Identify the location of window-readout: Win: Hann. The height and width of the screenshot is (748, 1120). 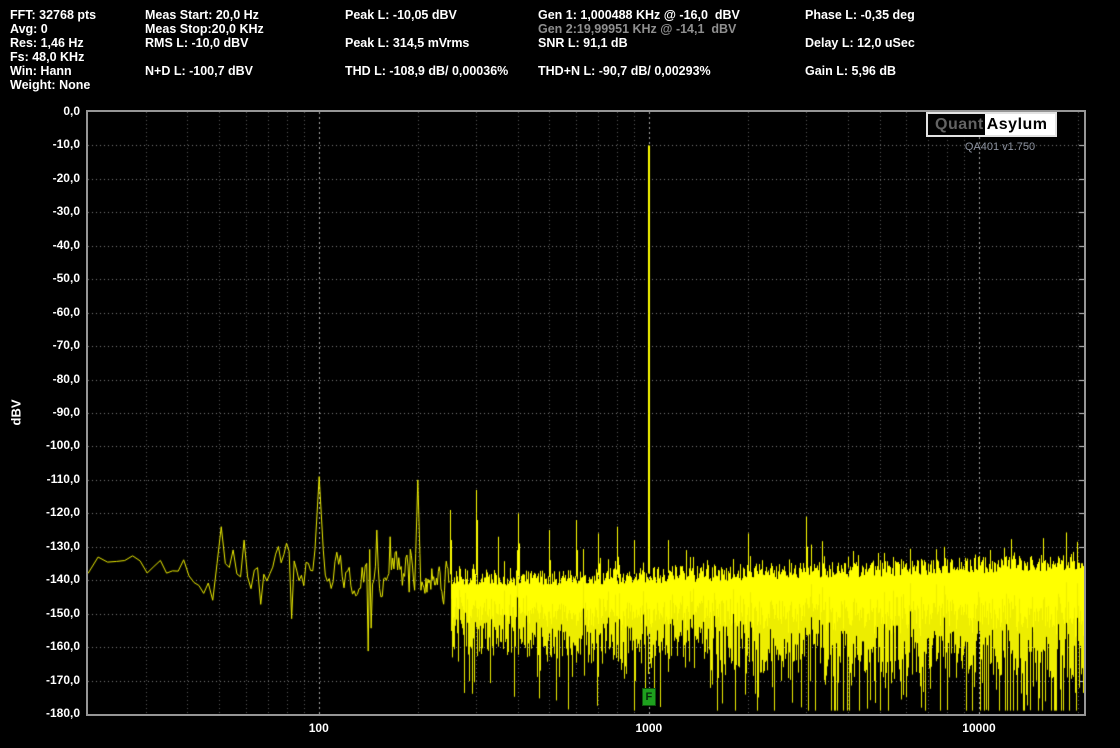
(41, 71).